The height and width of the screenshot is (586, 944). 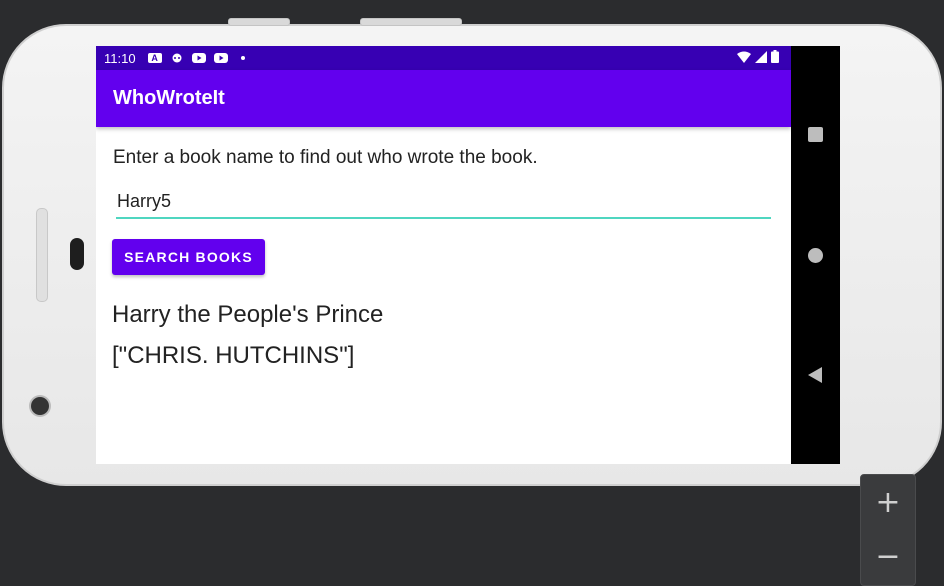 I want to click on status-bar: 11:10 A, so click(x=443, y=58).